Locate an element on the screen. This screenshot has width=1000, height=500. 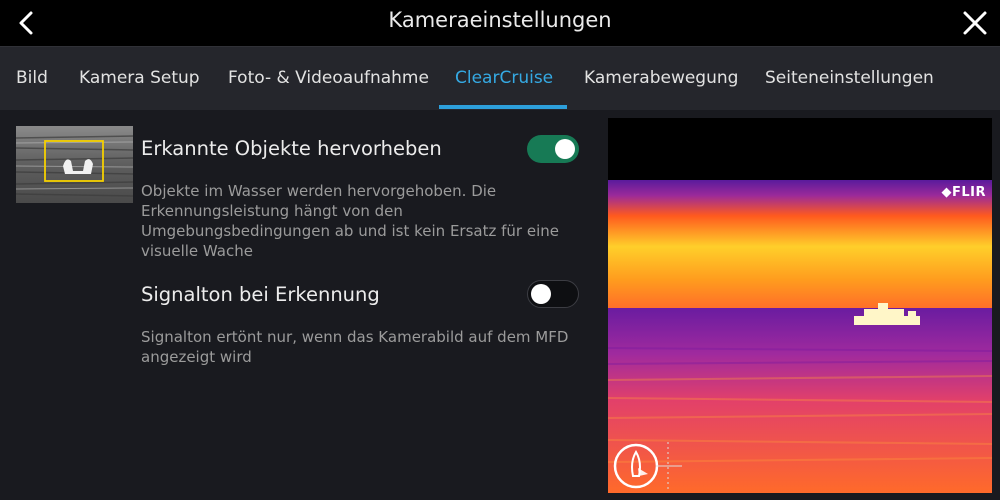
detection-alarm-toggle is located at coordinates (553, 294).